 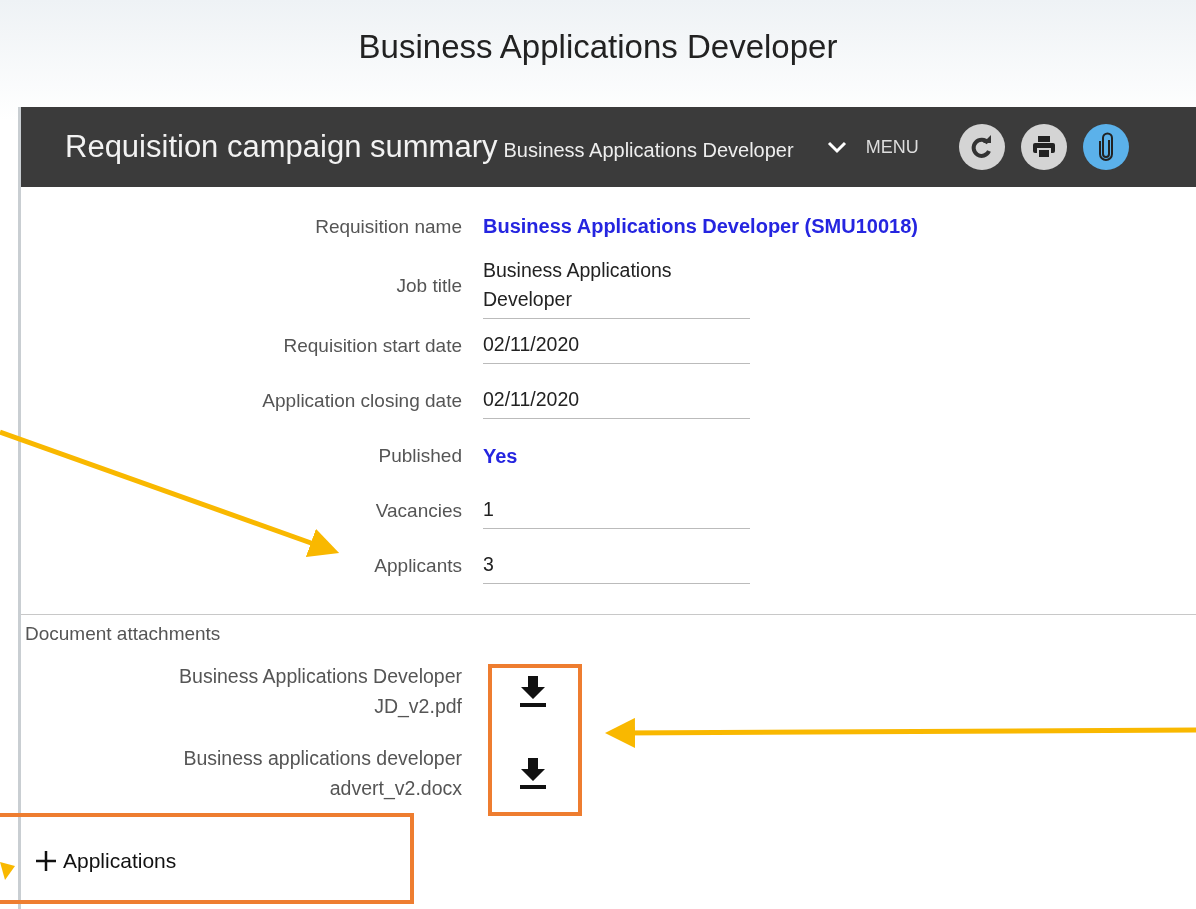 What do you see at coordinates (361, 401) in the screenshot?
I see `field-label: Application closing date` at bounding box center [361, 401].